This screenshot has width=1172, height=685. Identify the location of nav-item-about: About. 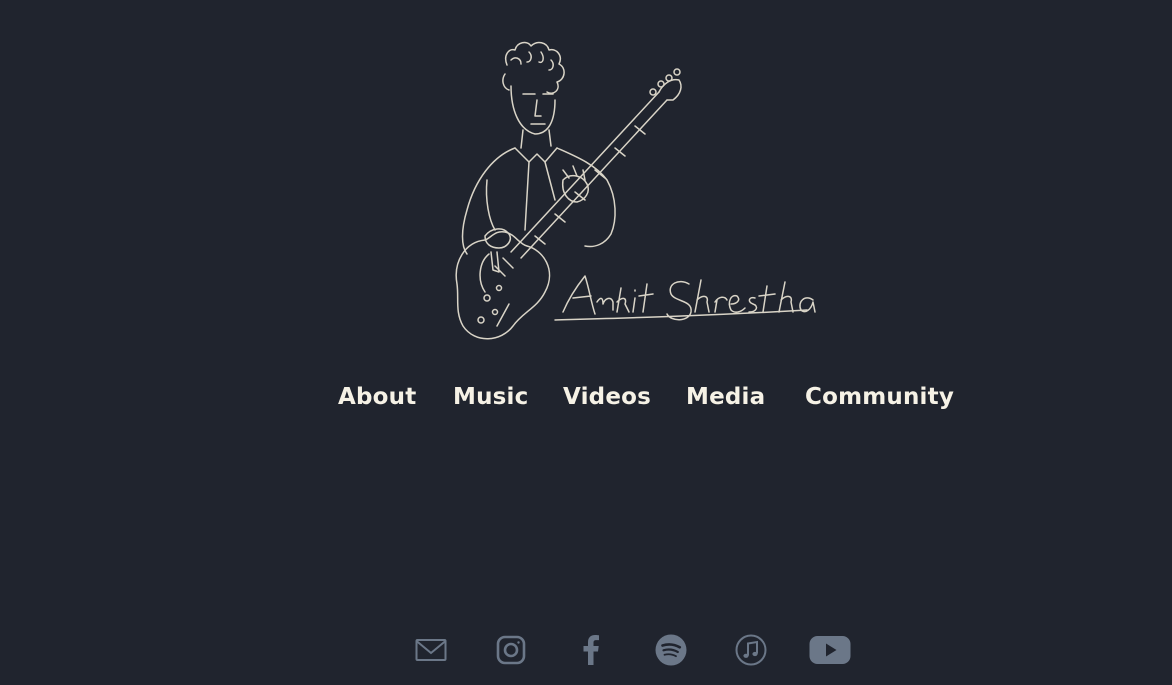
(377, 397).